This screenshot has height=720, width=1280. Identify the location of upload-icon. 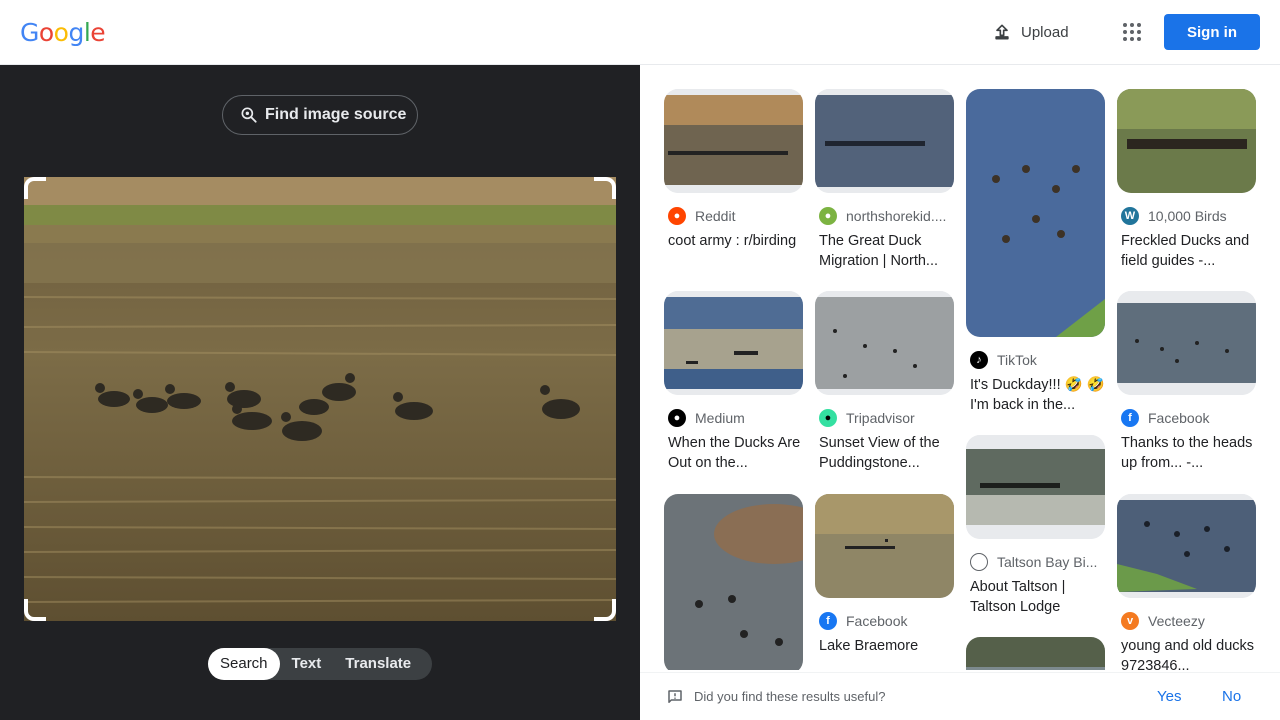
(1002, 32).